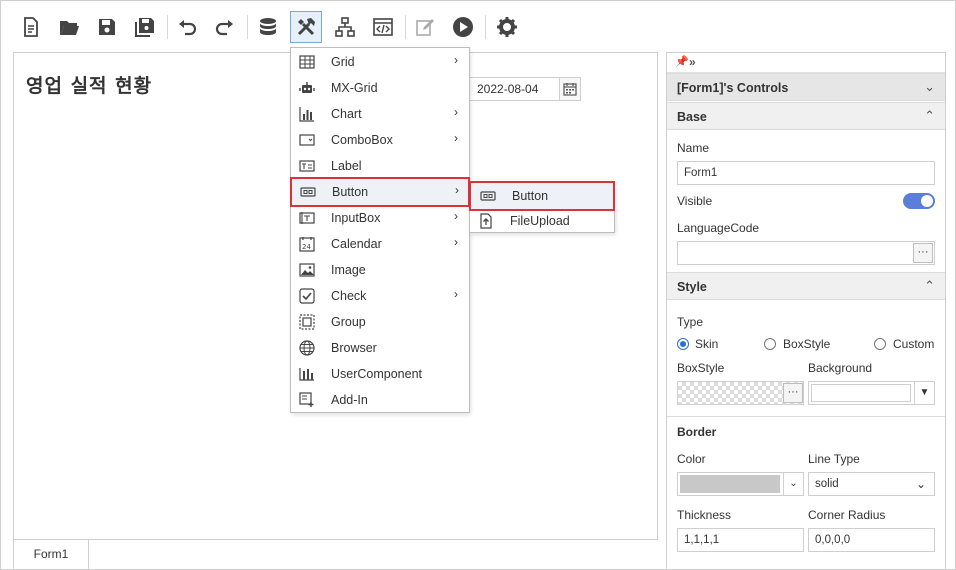 This screenshot has width=956, height=570. Describe the element at coordinates (740, 540) in the screenshot. I see `thickness-field: 1,1,1,1` at that location.